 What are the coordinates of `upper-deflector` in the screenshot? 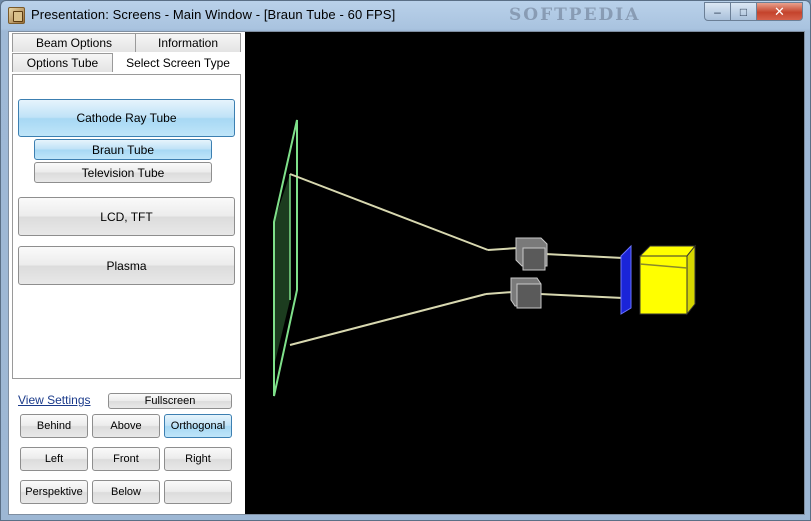 It's located at (531, 254).